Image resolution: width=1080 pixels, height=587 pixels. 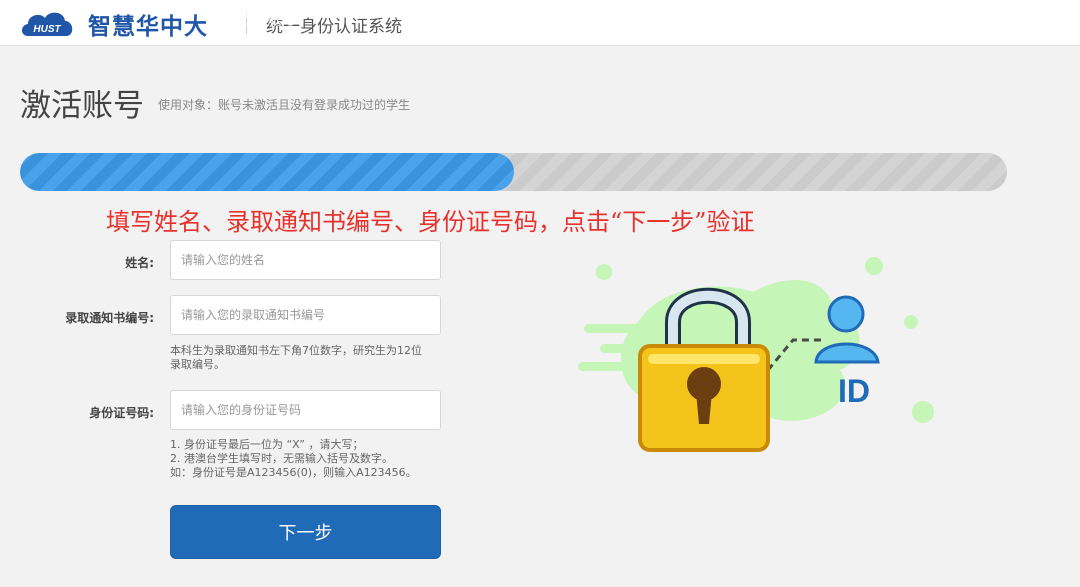 What do you see at coordinates (267, 172) in the screenshot?
I see `step-progress-fill` at bounding box center [267, 172].